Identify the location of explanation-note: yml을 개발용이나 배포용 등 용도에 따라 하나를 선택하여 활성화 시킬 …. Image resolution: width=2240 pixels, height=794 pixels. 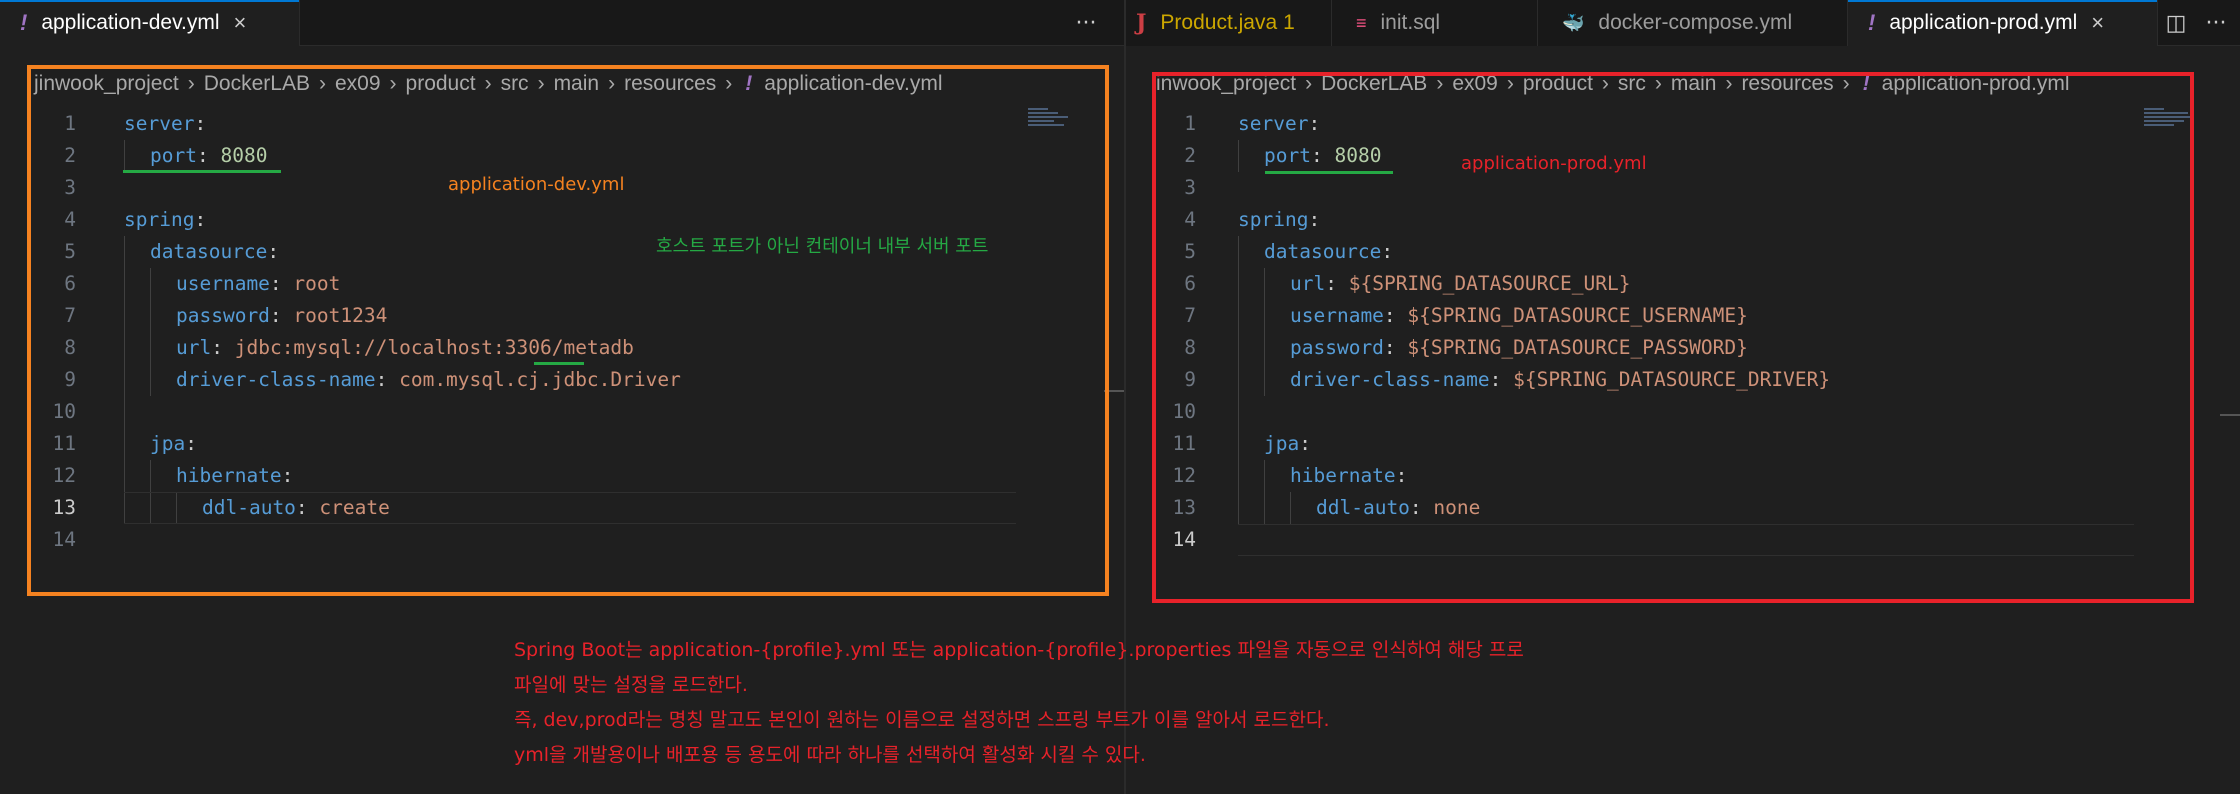
(830, 755).